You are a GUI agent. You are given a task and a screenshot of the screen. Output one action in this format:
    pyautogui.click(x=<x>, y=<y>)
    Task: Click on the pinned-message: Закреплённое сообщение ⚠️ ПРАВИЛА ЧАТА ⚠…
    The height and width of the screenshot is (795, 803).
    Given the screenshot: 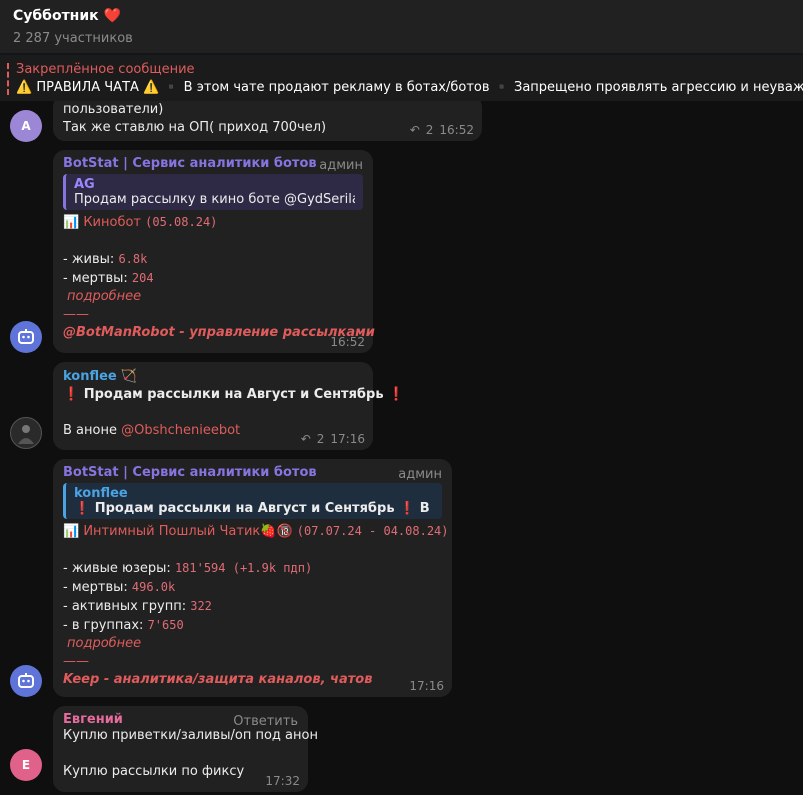 What is the action you would take?
    pyautogui.click(x=401, y=78)
    